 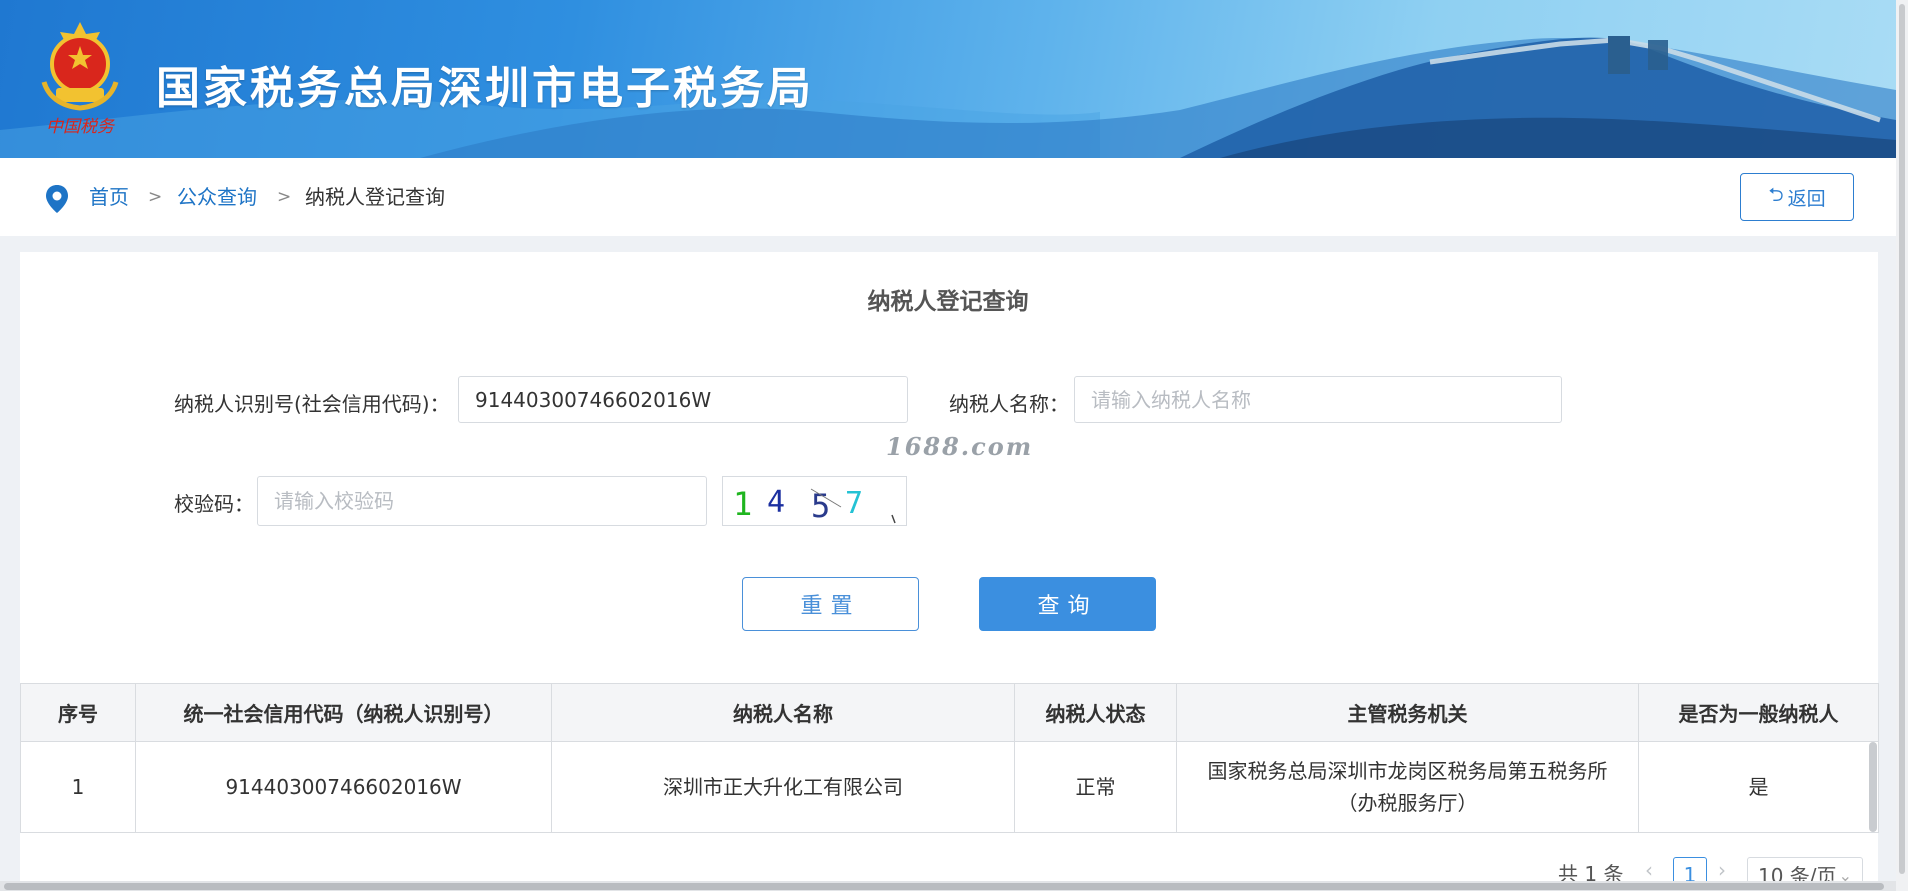 What do you see at coordinates (1722, 870) in the screenshot?
I see `next-page-icon: ›` at bounding box center [1722, 870].